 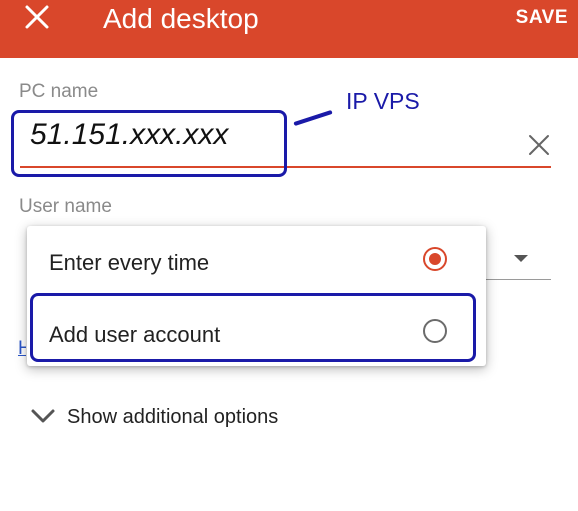 I want to click on page-title: Add desktop, so click(x=181, y=18).